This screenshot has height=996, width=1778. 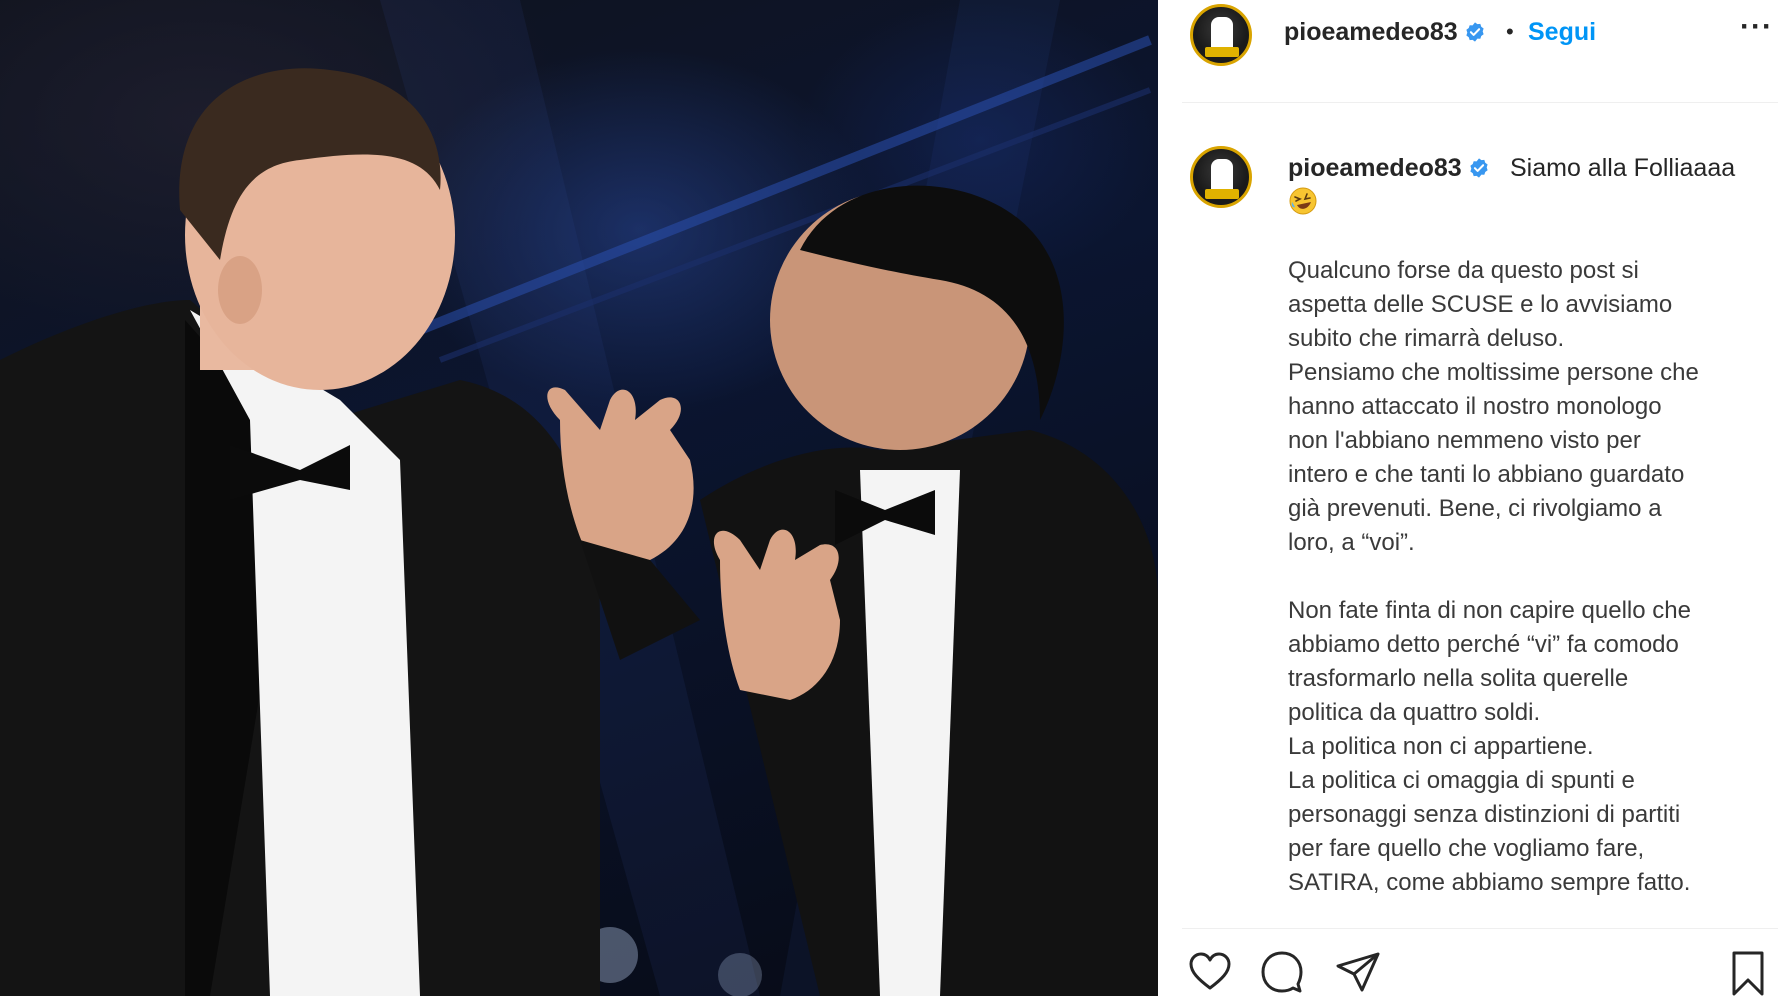 What do you see at coordinates (1282, 972) in the screenshot?
I see `comment-bubble-icon` at bounding box center [1282, 972].